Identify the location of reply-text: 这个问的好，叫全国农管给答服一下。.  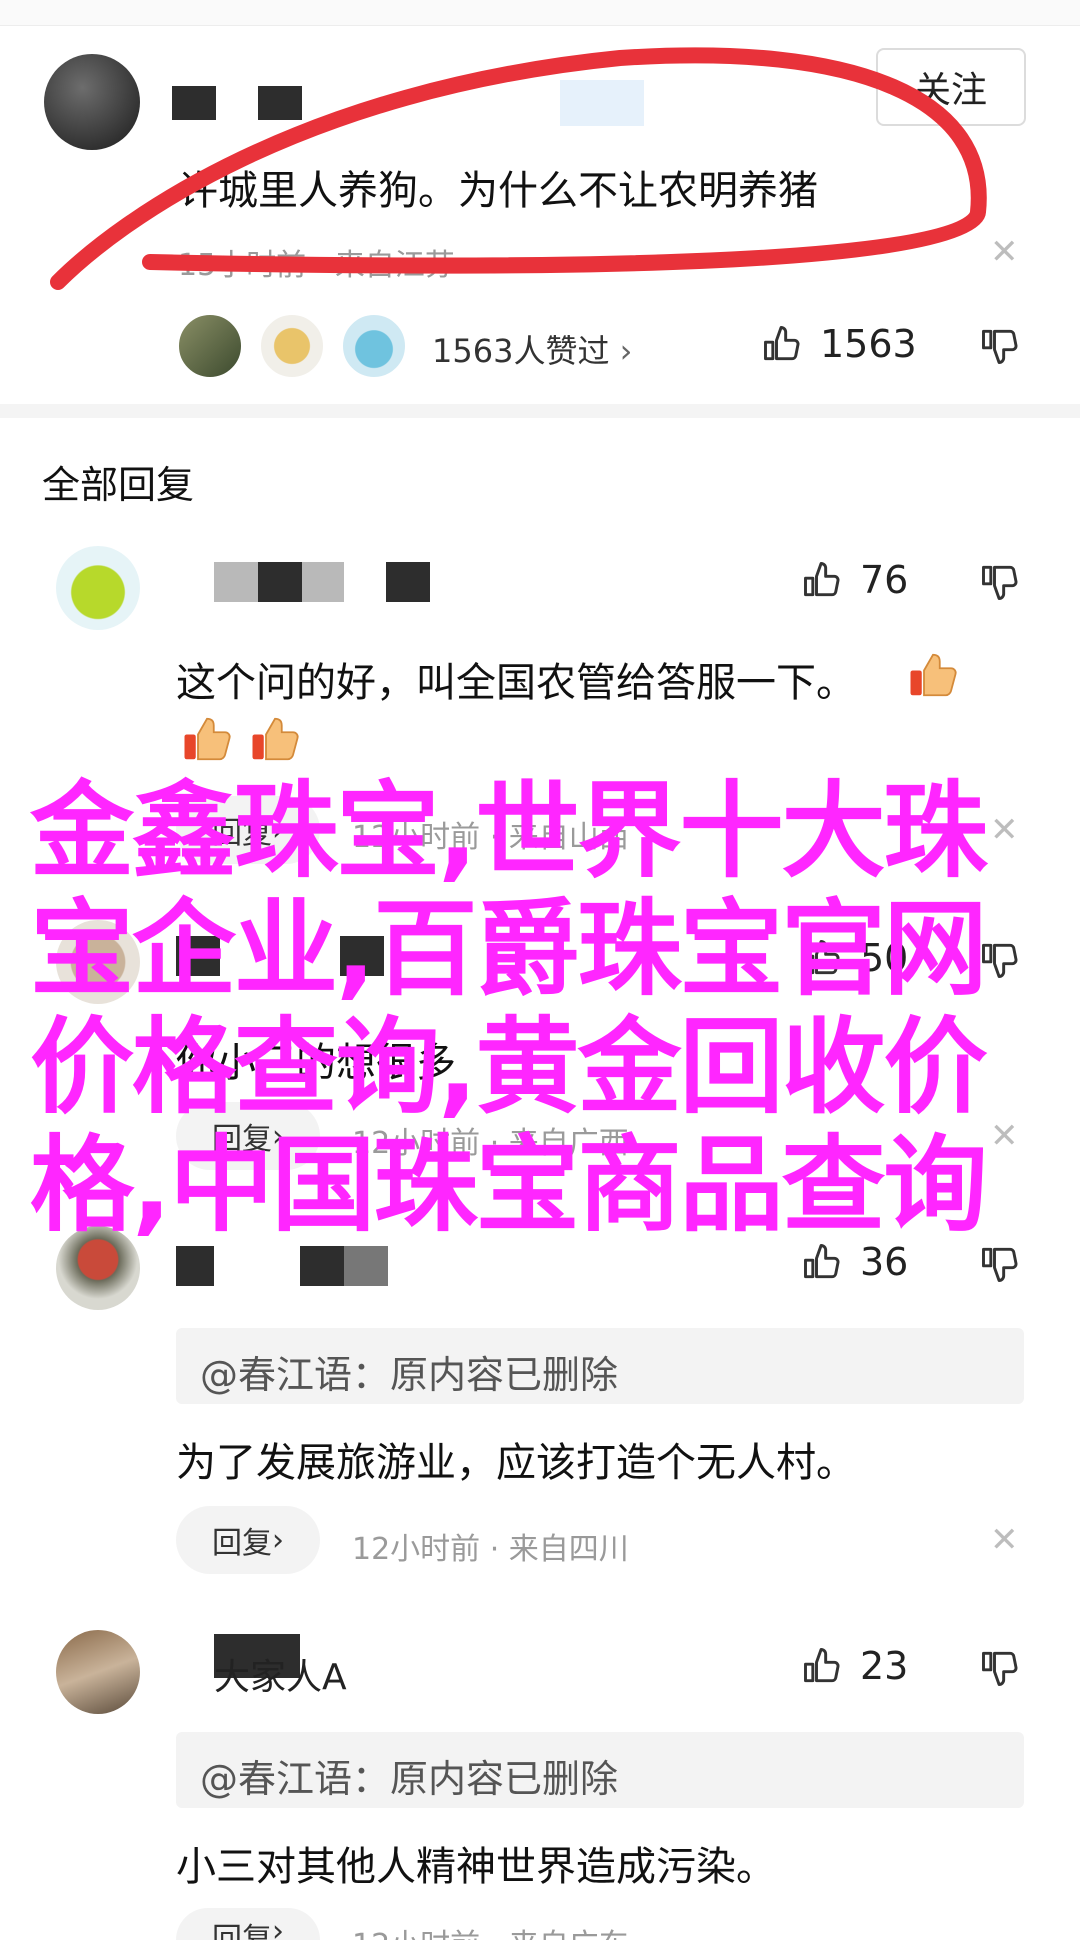
(516, 683).